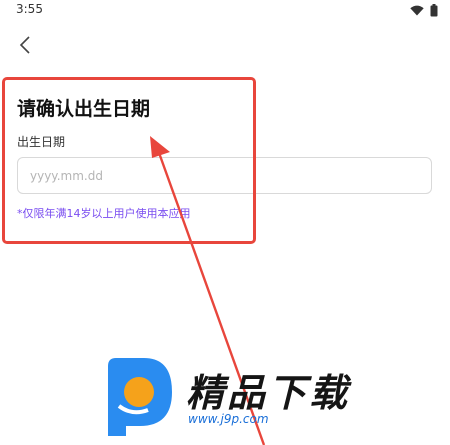 The image size is (450, 445). I want to click on status-time: 3:55, so click(29, 9).